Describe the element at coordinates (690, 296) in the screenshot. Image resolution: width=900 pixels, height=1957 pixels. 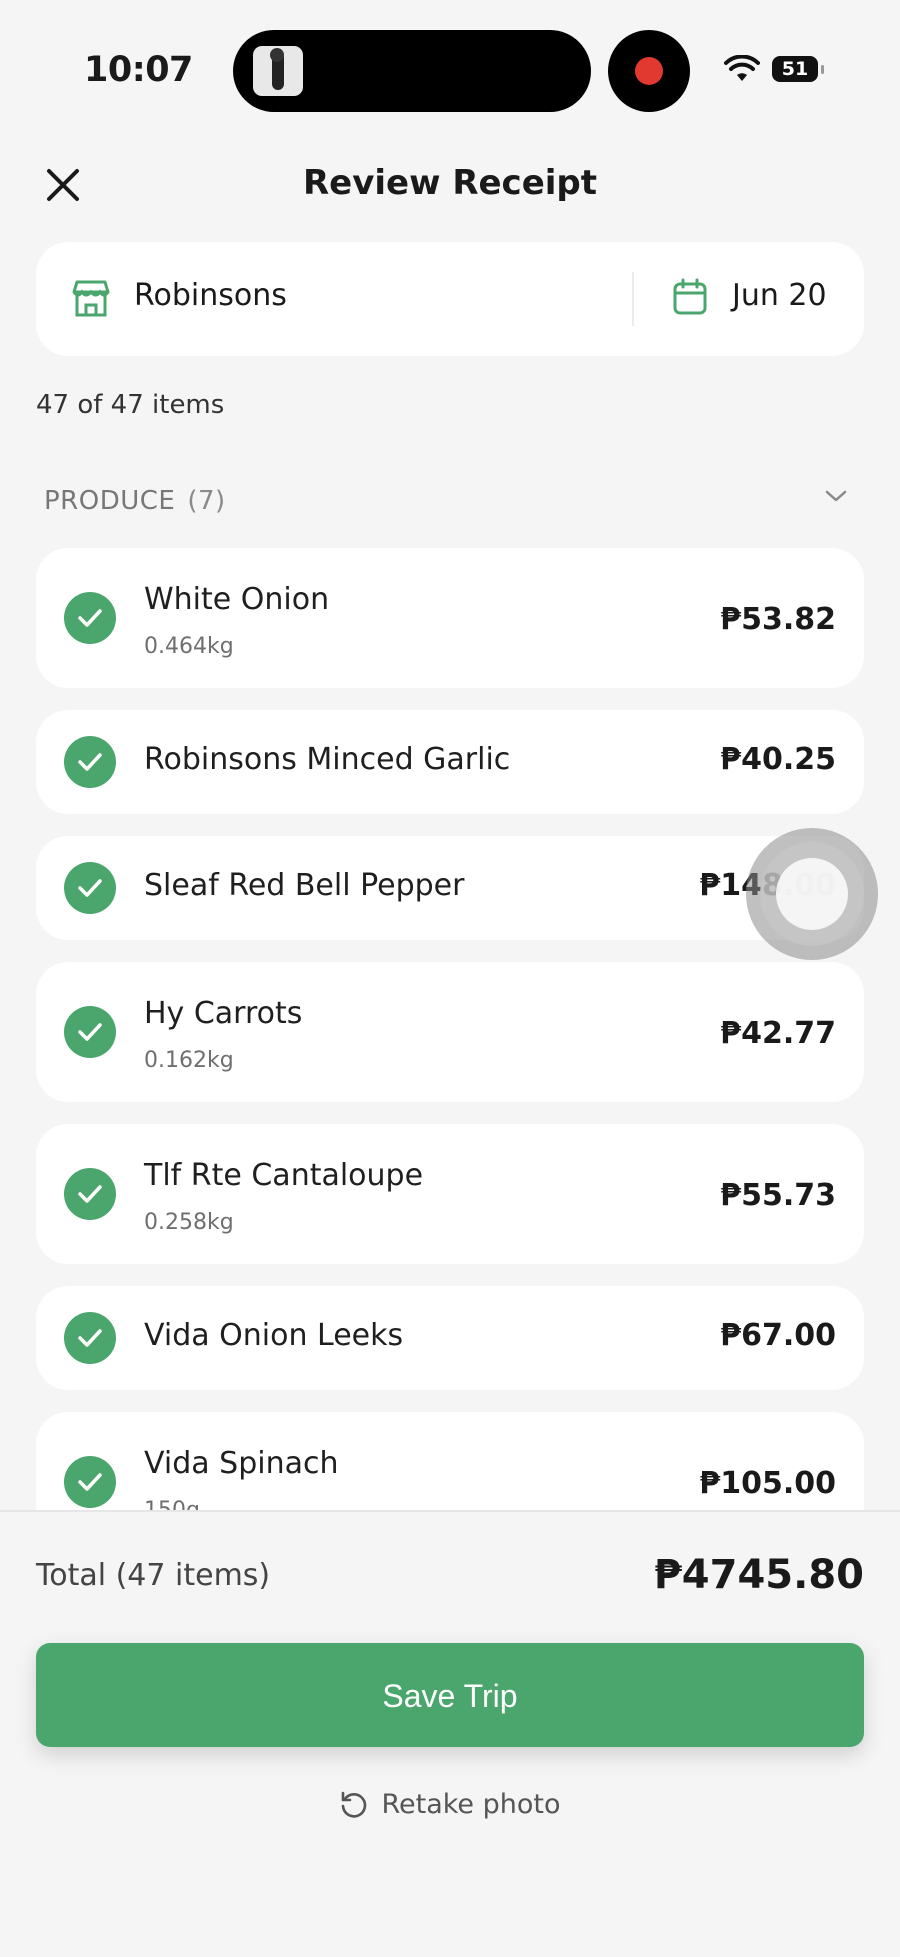
I see `calendar-icon` at that location.